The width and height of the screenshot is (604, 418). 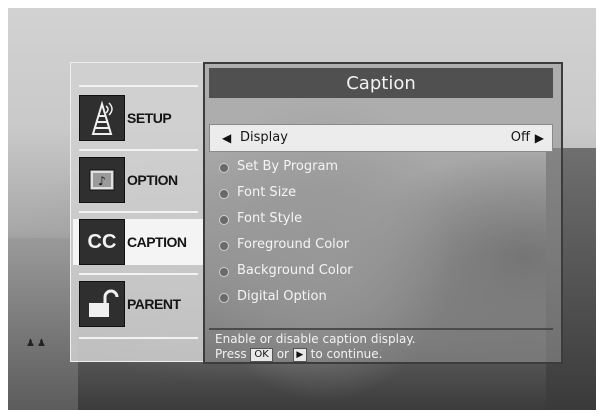 I want to click on sidebar-item-caption: CC CAPTION, so click(x=138, y=242).